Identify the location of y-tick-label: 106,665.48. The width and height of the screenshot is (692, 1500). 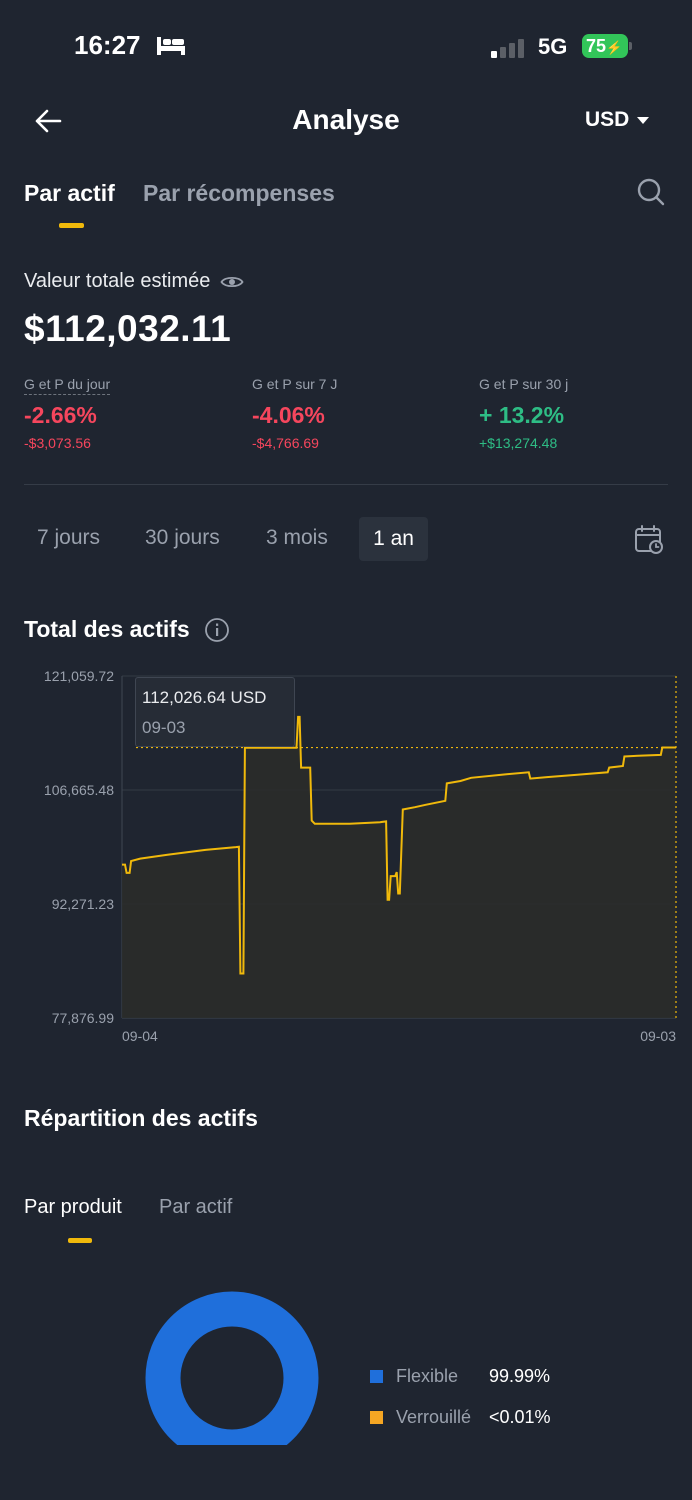
(79, 790).